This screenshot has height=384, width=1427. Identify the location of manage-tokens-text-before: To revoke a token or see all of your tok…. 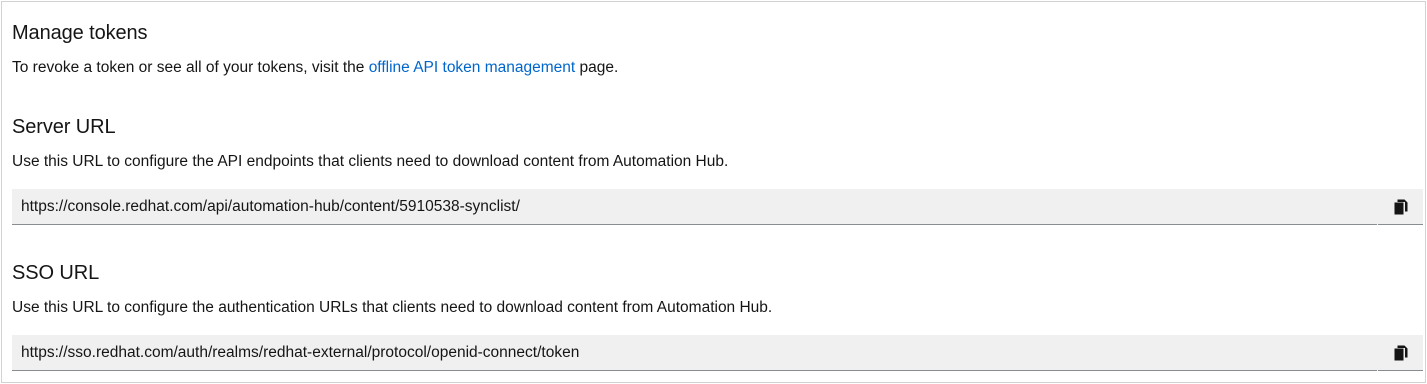
(190, 67).